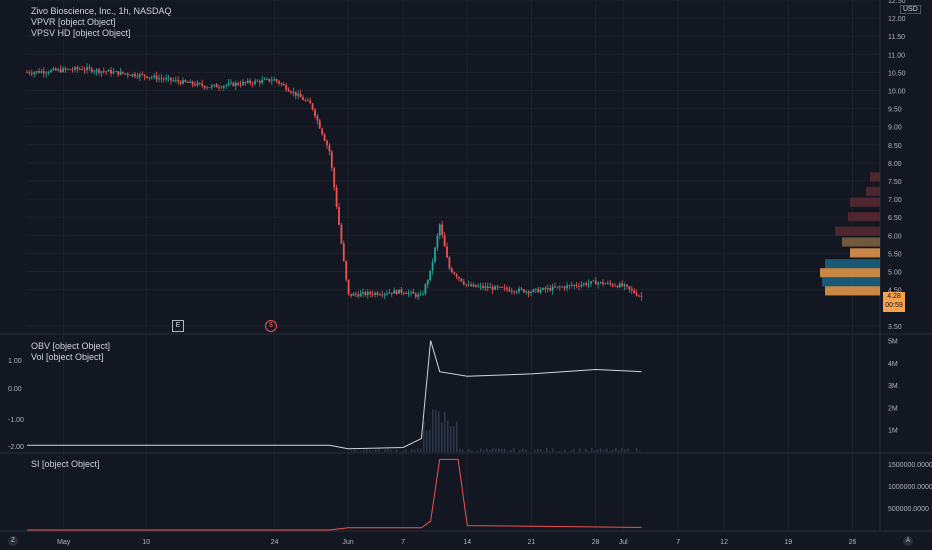 The width and height of the screenshot is (932, 550). Describe the element at coordinates (910, 9) in the screenshot. I see `currency-label: USD` at that location.